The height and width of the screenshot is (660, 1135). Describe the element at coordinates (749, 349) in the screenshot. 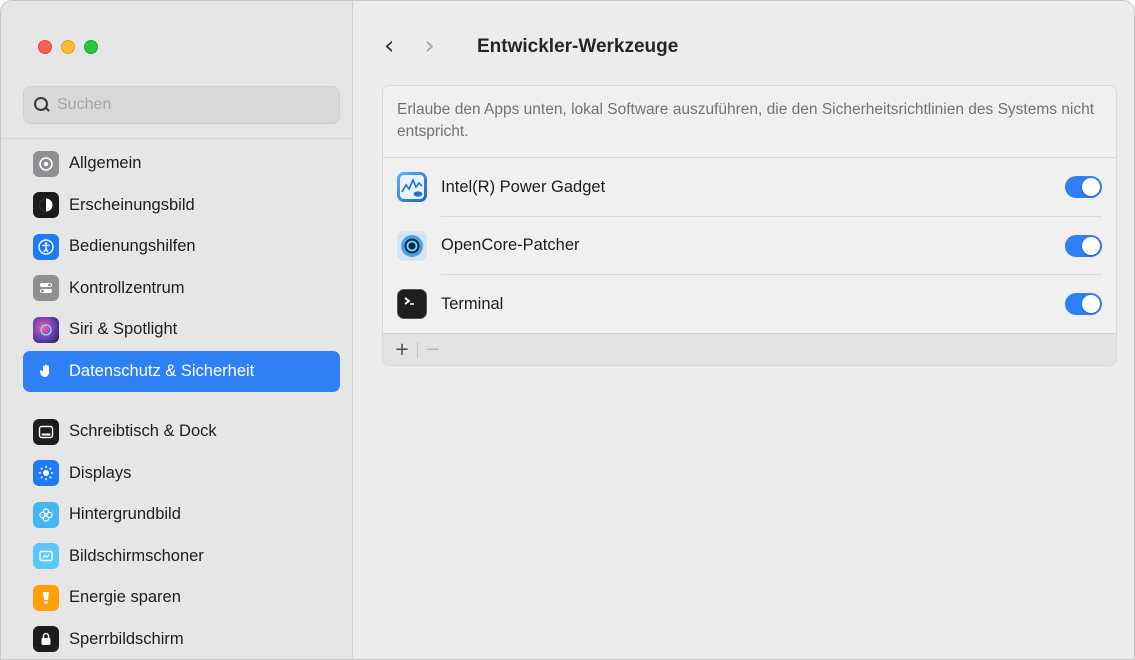

I see `card-footer: + −` at that location.